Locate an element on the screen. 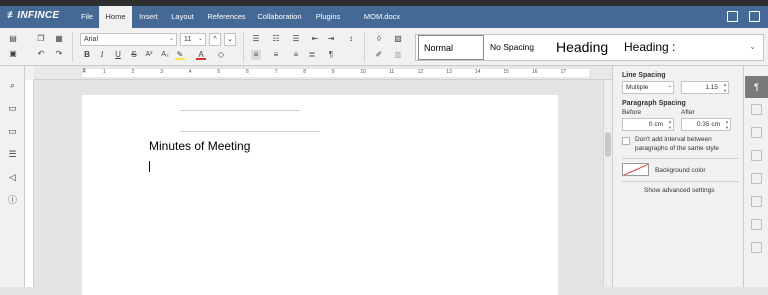  line-spacing-mode-select: Multiple ⌄ is located at coordinates (648, 87).